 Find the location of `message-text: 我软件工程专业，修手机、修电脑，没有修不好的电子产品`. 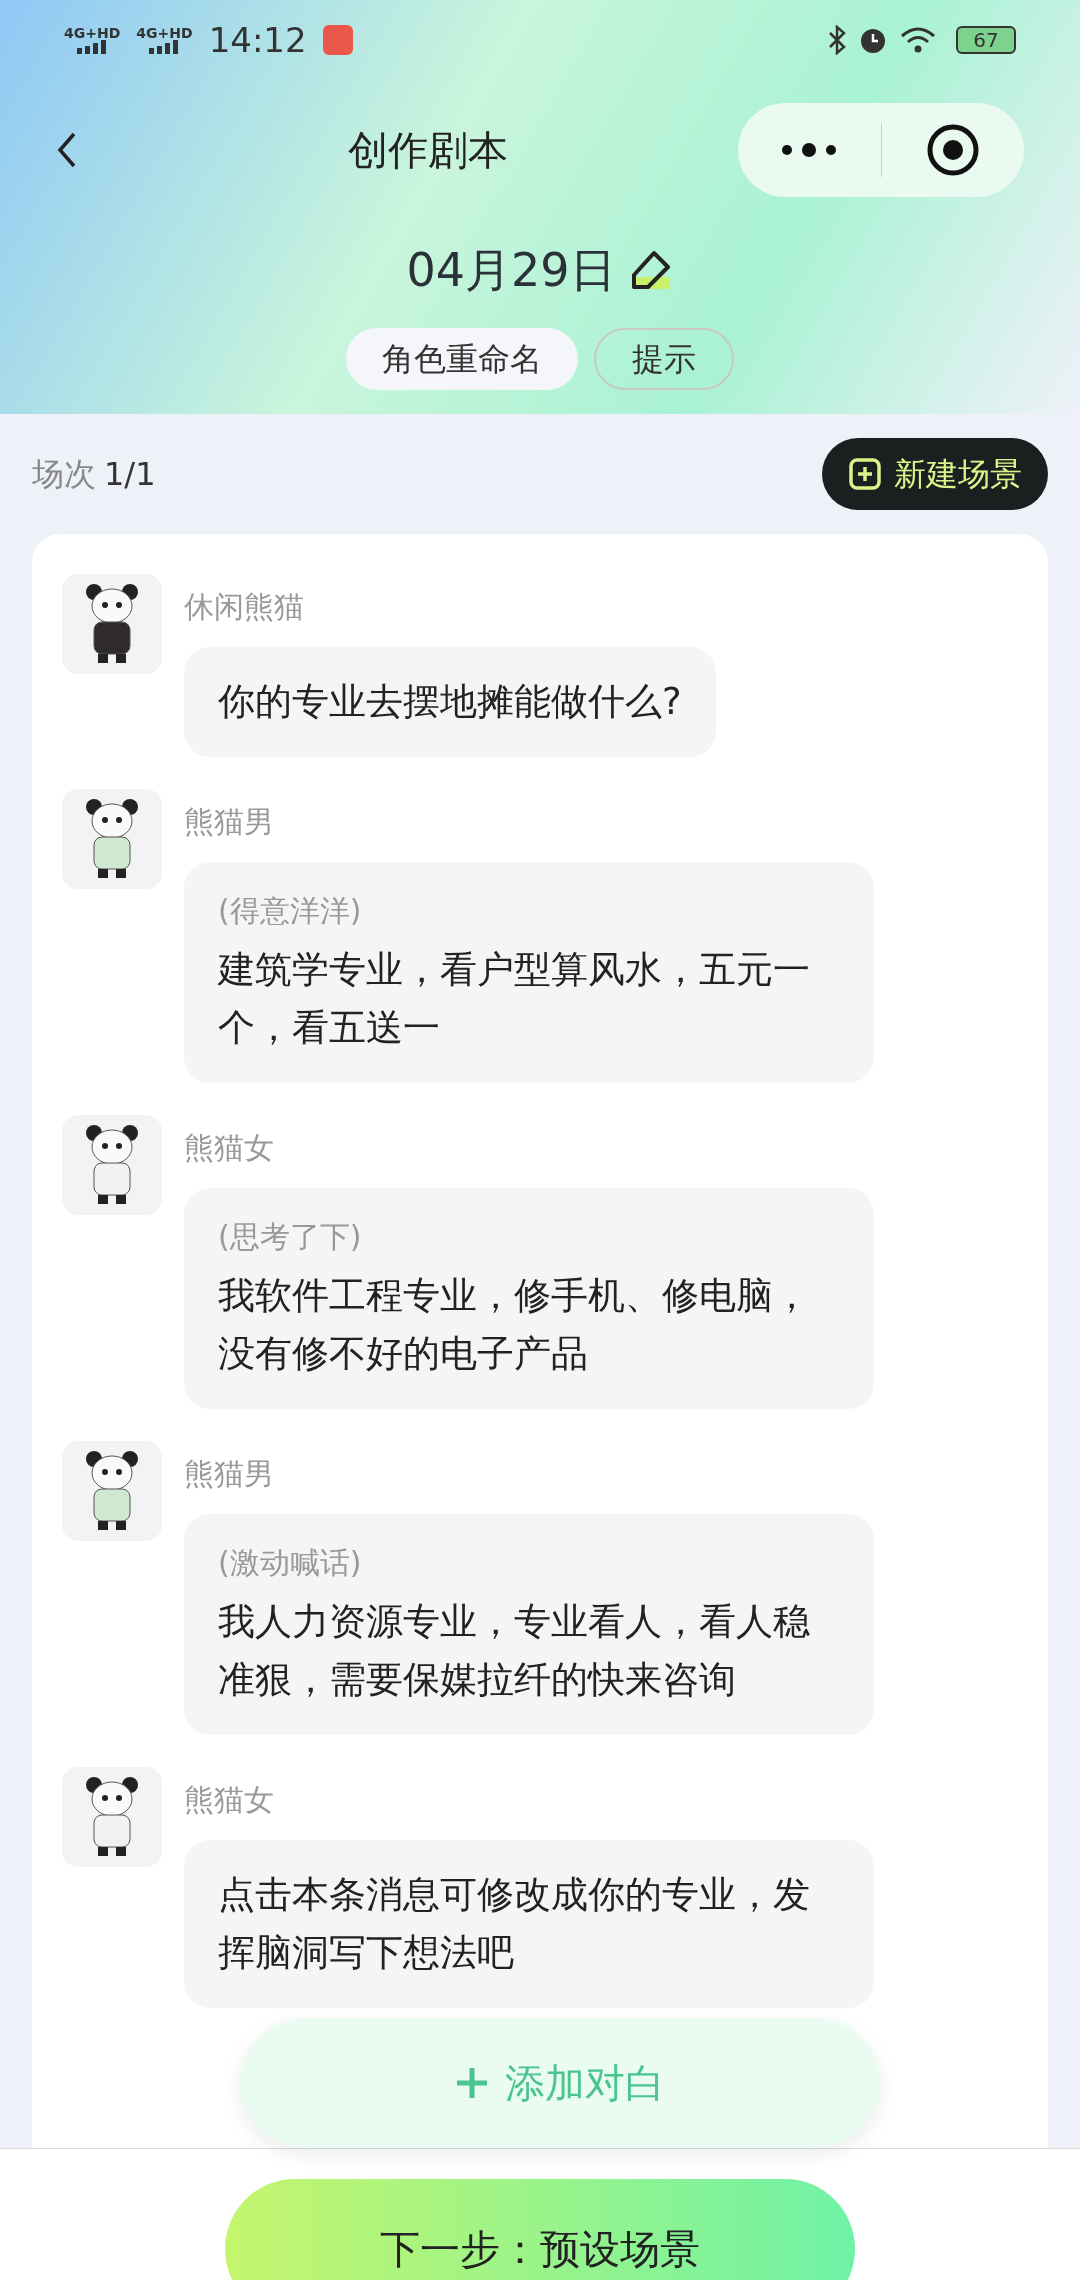

message-text: 我软件工程专业，修手机、修电脑，没有修不好的电子产品 is located at coordinates (514, 1325).